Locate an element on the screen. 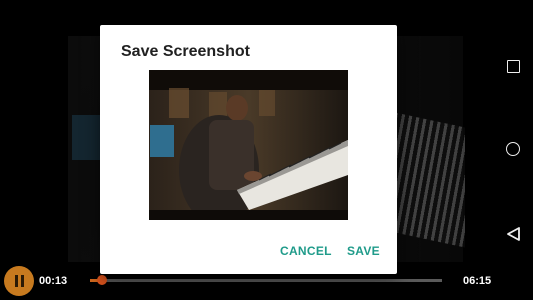 The width and height of the screenshot is (533, 300). save-button: SAVE is located at coordinates (363, 251).